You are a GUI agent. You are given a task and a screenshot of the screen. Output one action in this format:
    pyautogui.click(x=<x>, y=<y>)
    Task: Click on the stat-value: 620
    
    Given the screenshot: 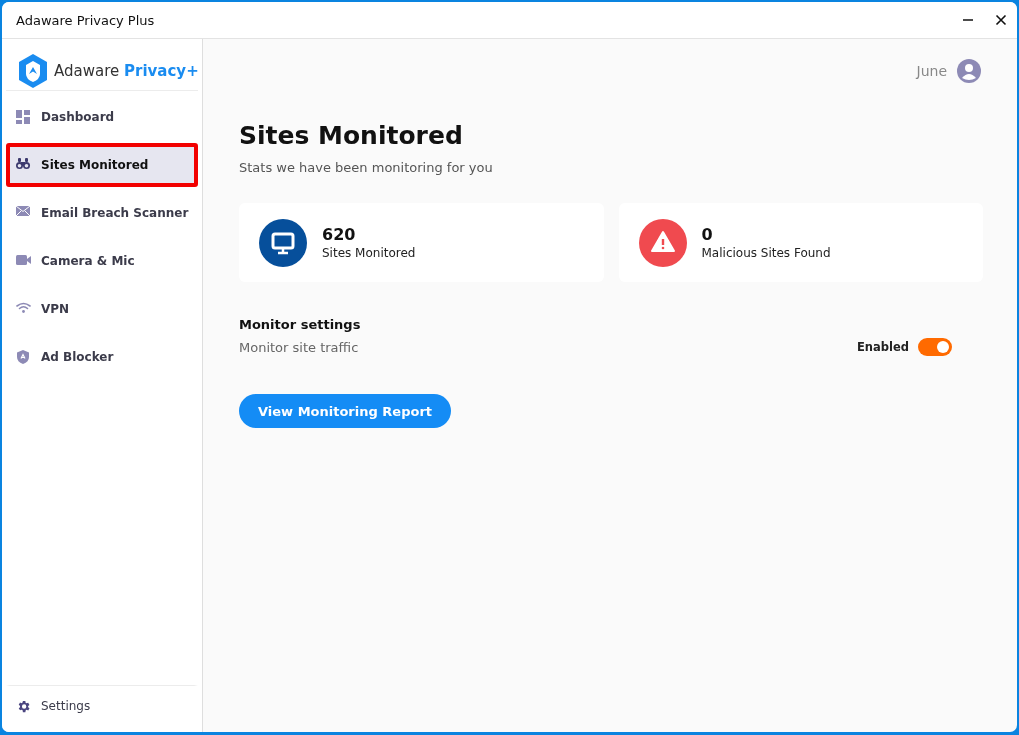 What is the action you would take?
    pyautogui.click(x=339, y=234)
    